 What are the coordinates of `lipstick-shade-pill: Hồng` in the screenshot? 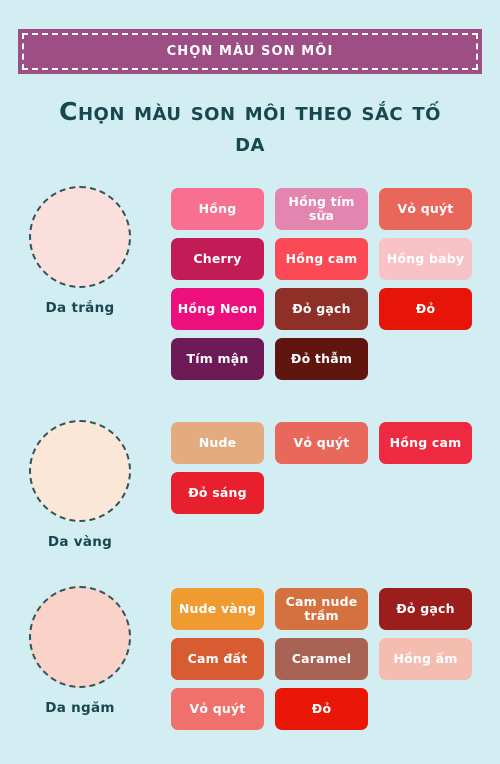 It's located at (217, 209).